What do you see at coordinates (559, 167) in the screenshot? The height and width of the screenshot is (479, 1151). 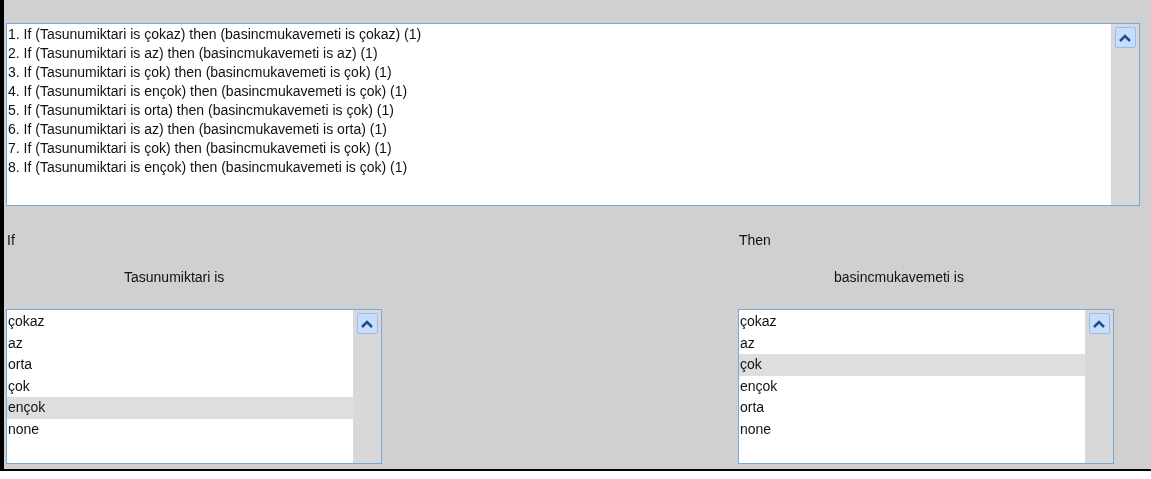 I see `rule-item: 8. If (Tasunumiktari is ençok) then (basincmukavemeti is çok) (1)` at bounding box center [559, 167].